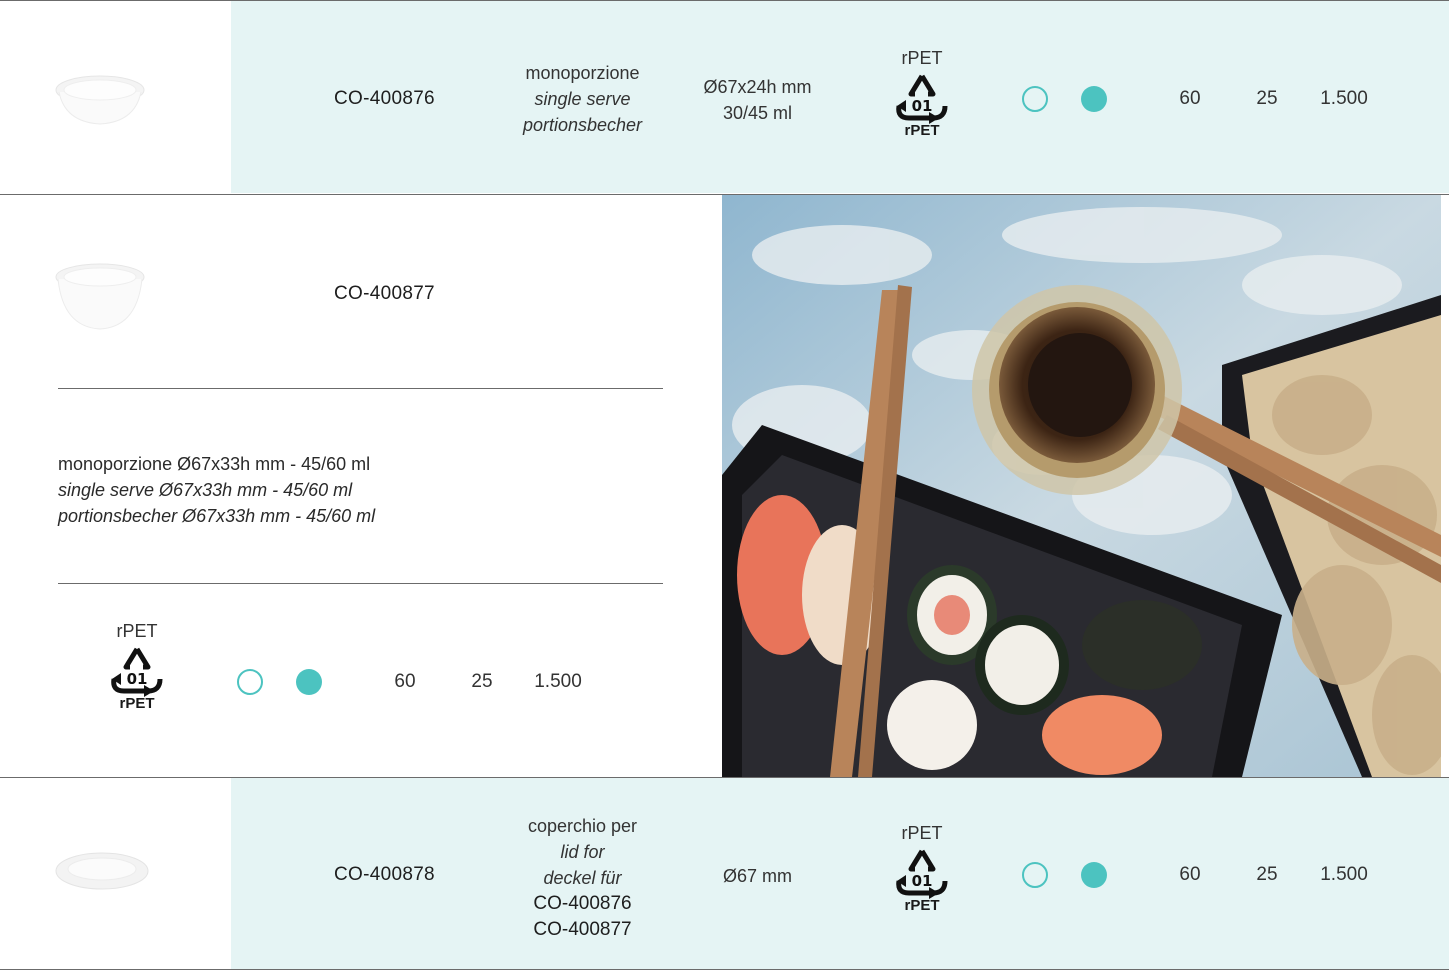 This screenshot has width=1449, height=974. What do you see at coordinates (582, 929) in the screenshot?
I see `compatible-code-2: CO-400877` at bounding box center [582, 929].